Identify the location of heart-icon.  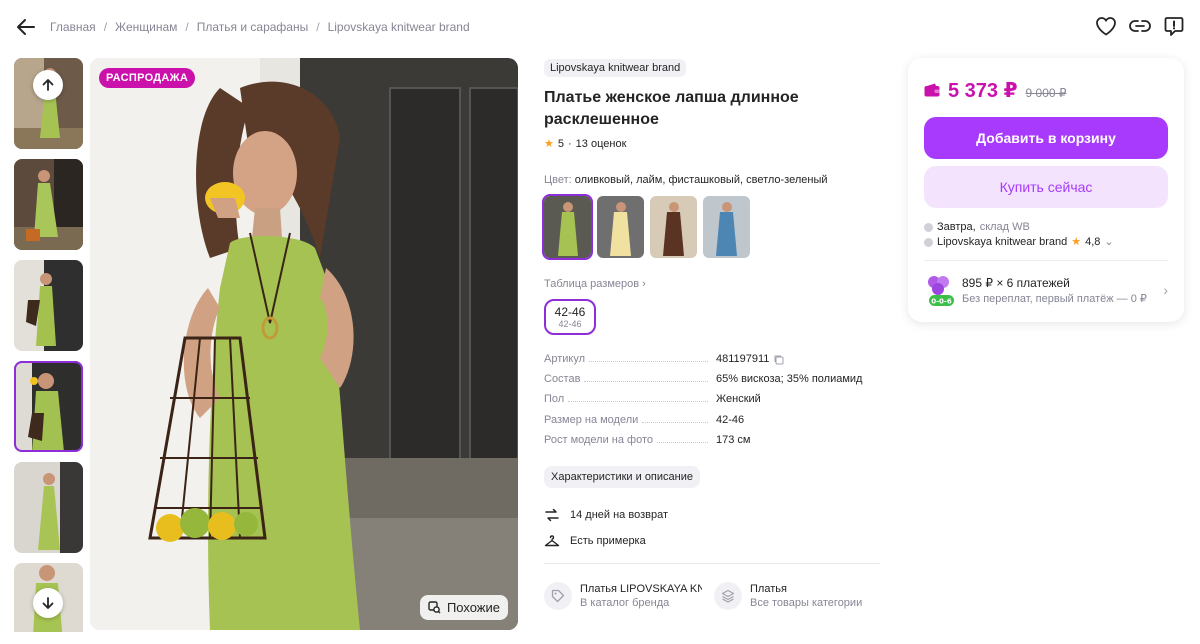
(1106, 26).